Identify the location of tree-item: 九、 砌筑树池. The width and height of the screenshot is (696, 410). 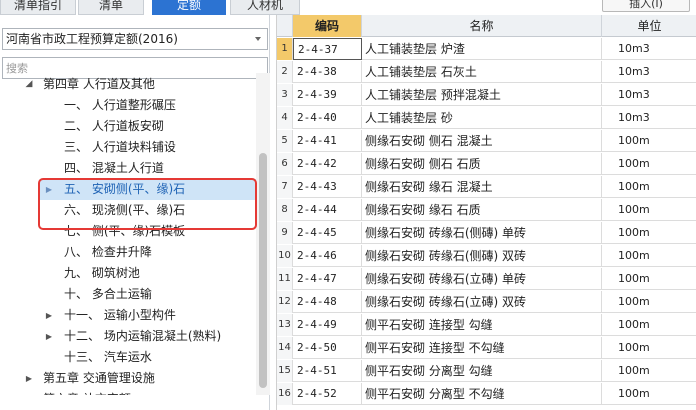
(128, 273).